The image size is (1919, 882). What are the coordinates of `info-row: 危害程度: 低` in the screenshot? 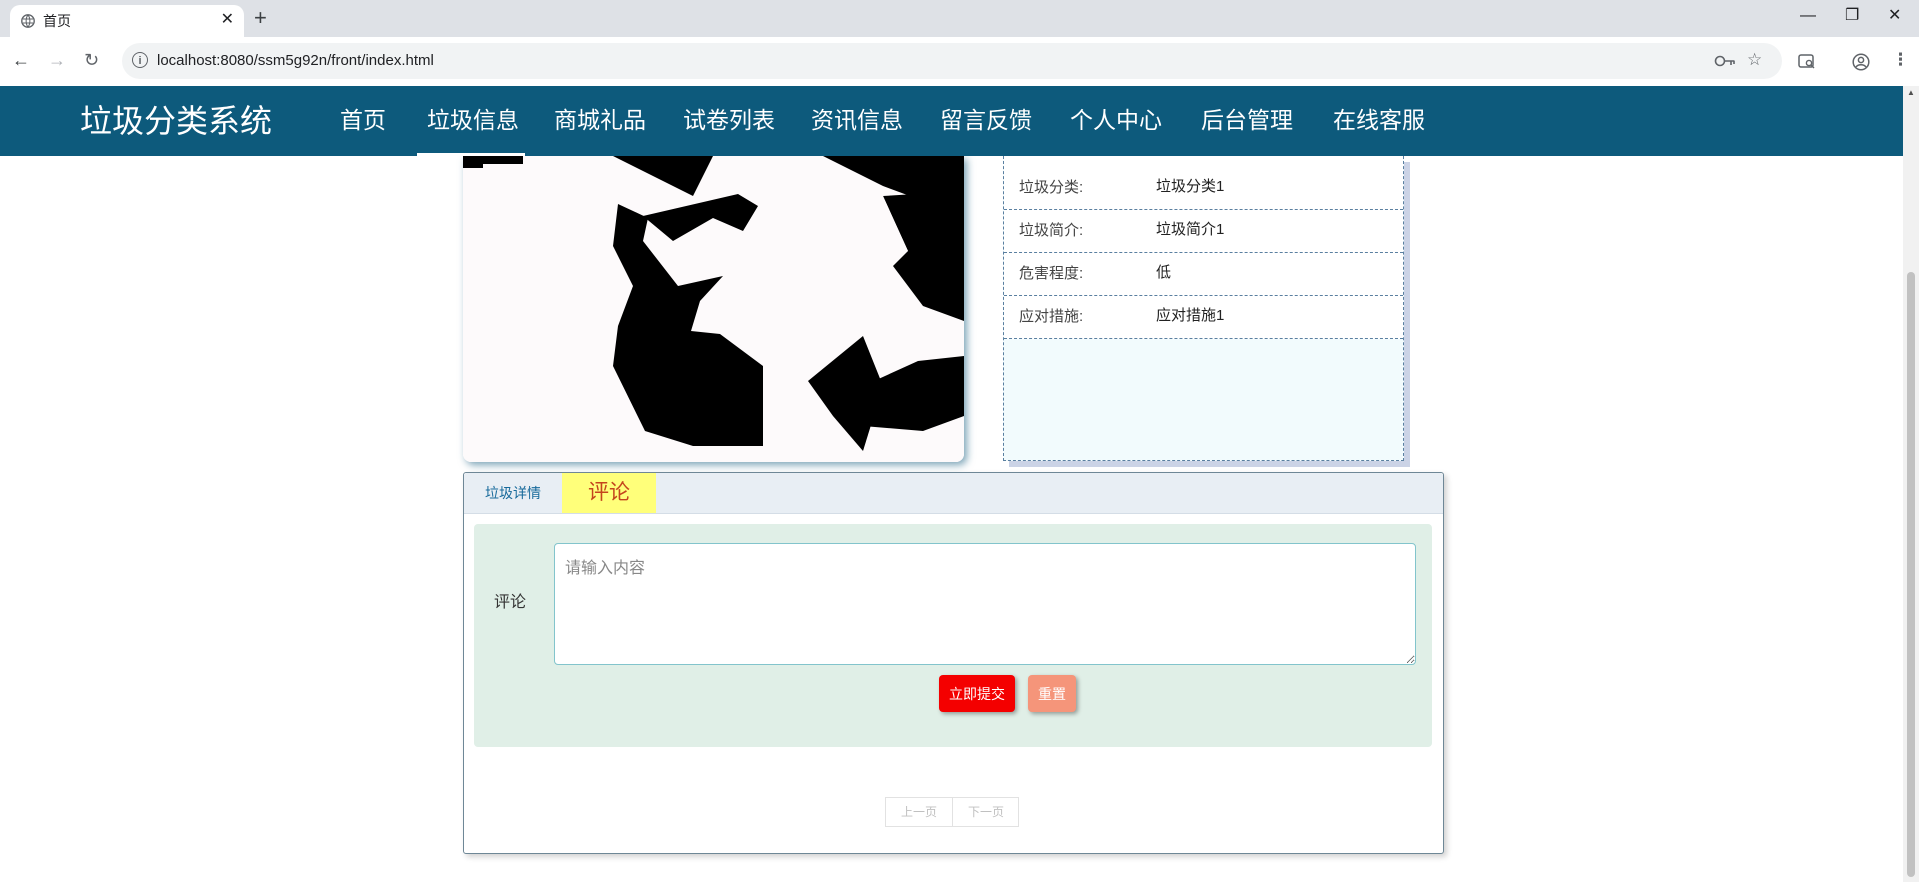 It's located at (1203, 274).